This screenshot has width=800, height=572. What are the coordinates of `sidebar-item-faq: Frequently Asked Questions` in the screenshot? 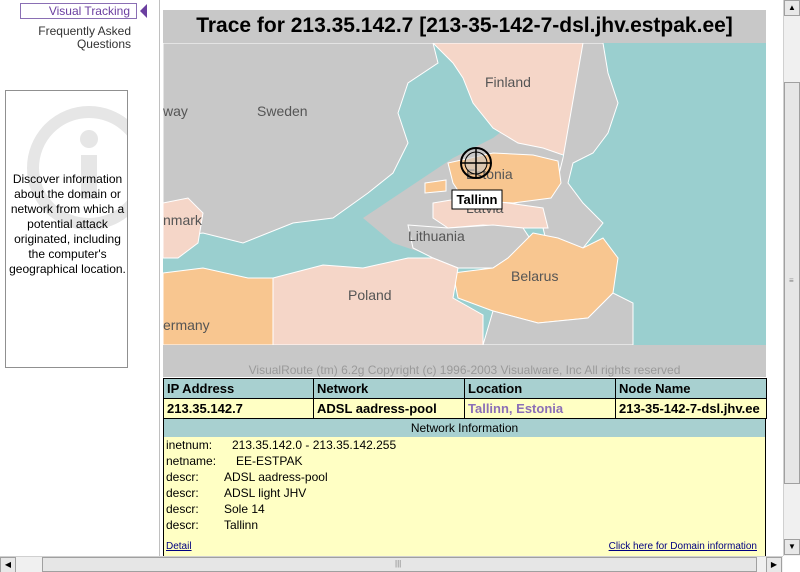 It's located at (75, 38).